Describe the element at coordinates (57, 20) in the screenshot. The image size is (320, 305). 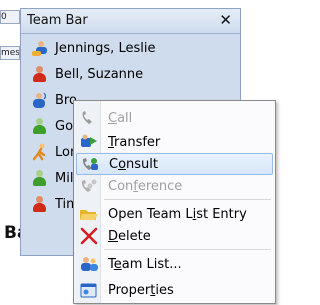
I see `team-bar-title: Team Bar` at that location.